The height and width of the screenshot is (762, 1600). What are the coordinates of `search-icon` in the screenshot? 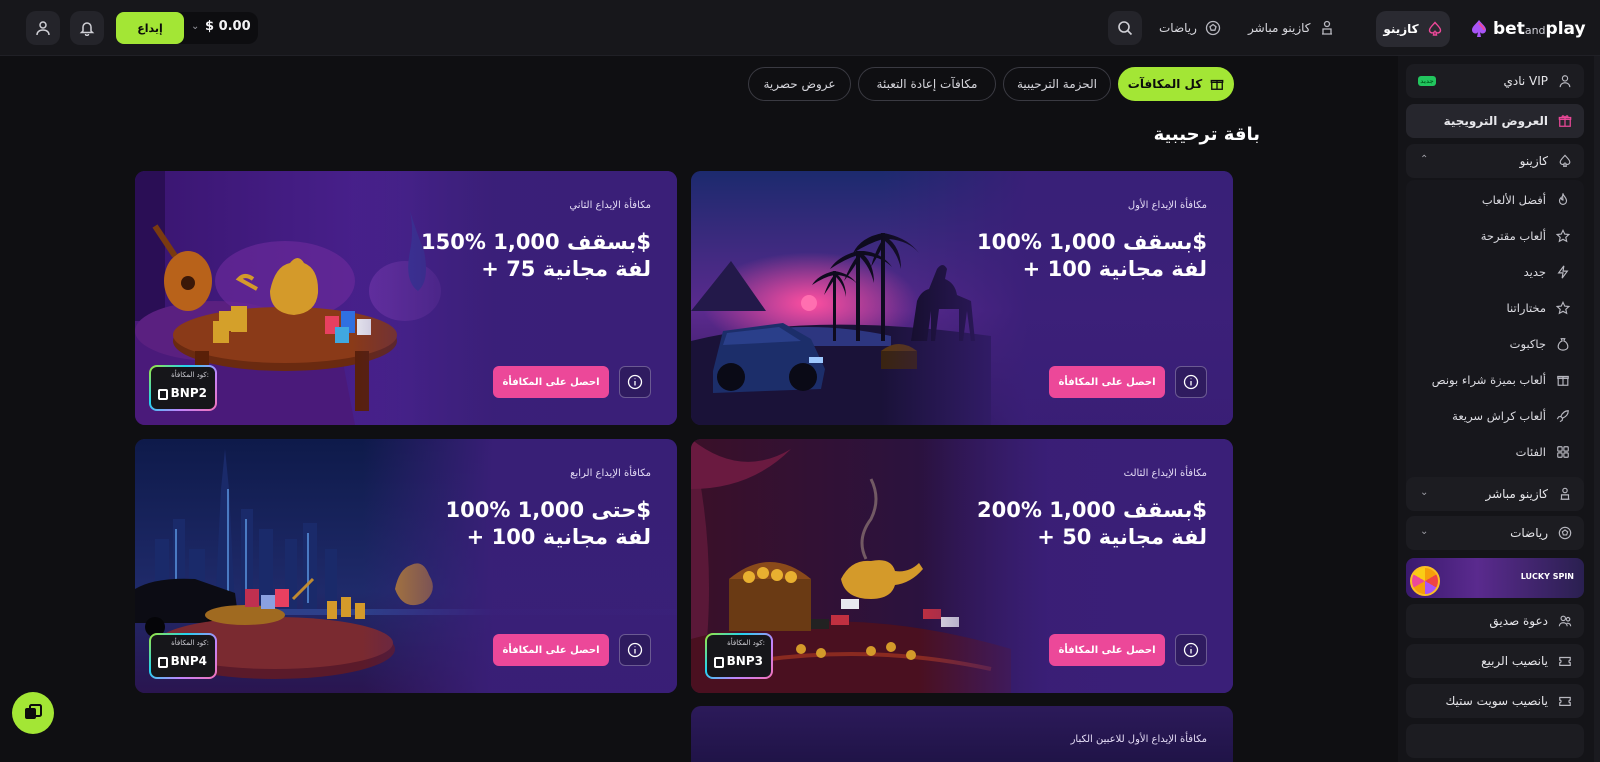 It's located at (1125, 28).